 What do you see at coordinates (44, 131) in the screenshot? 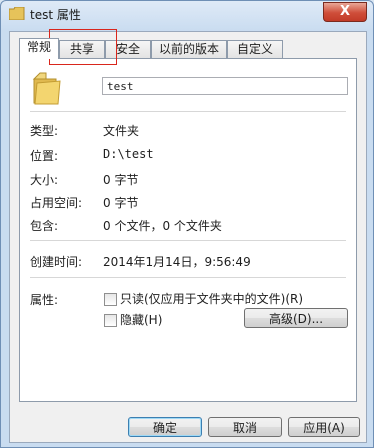
I see `type-label: 类型:` at bounding box center [44, 131].